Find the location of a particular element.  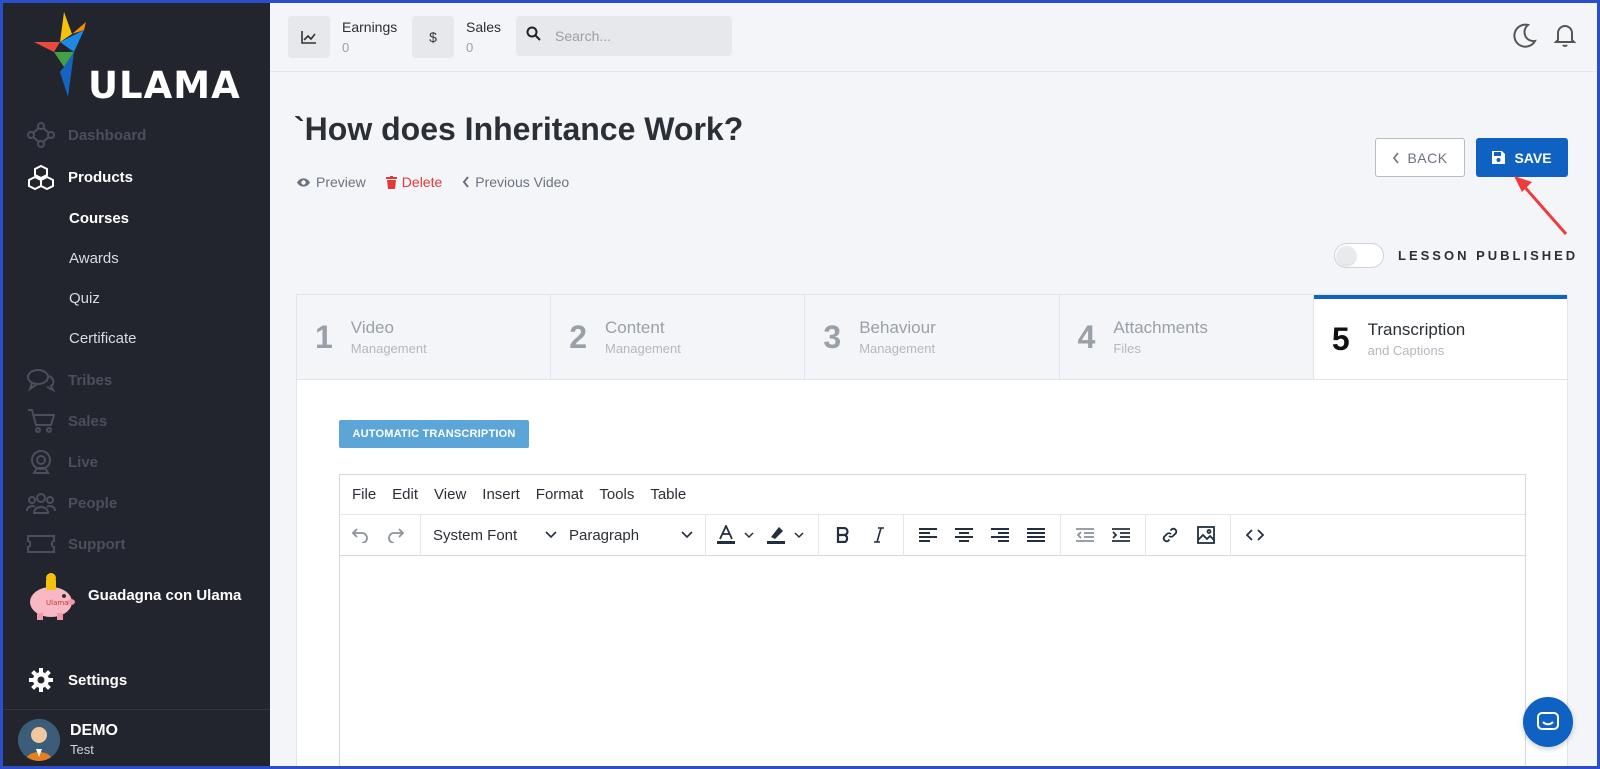

source-code-button is located at coordinates (1255, 535).